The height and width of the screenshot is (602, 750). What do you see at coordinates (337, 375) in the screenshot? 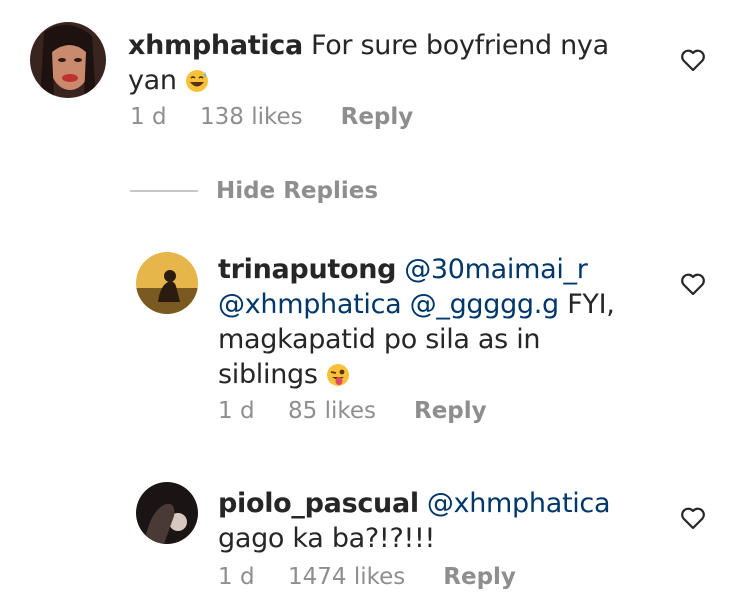
I see `winking-tongue-emoji-icon` at bounding box center [337, 375].